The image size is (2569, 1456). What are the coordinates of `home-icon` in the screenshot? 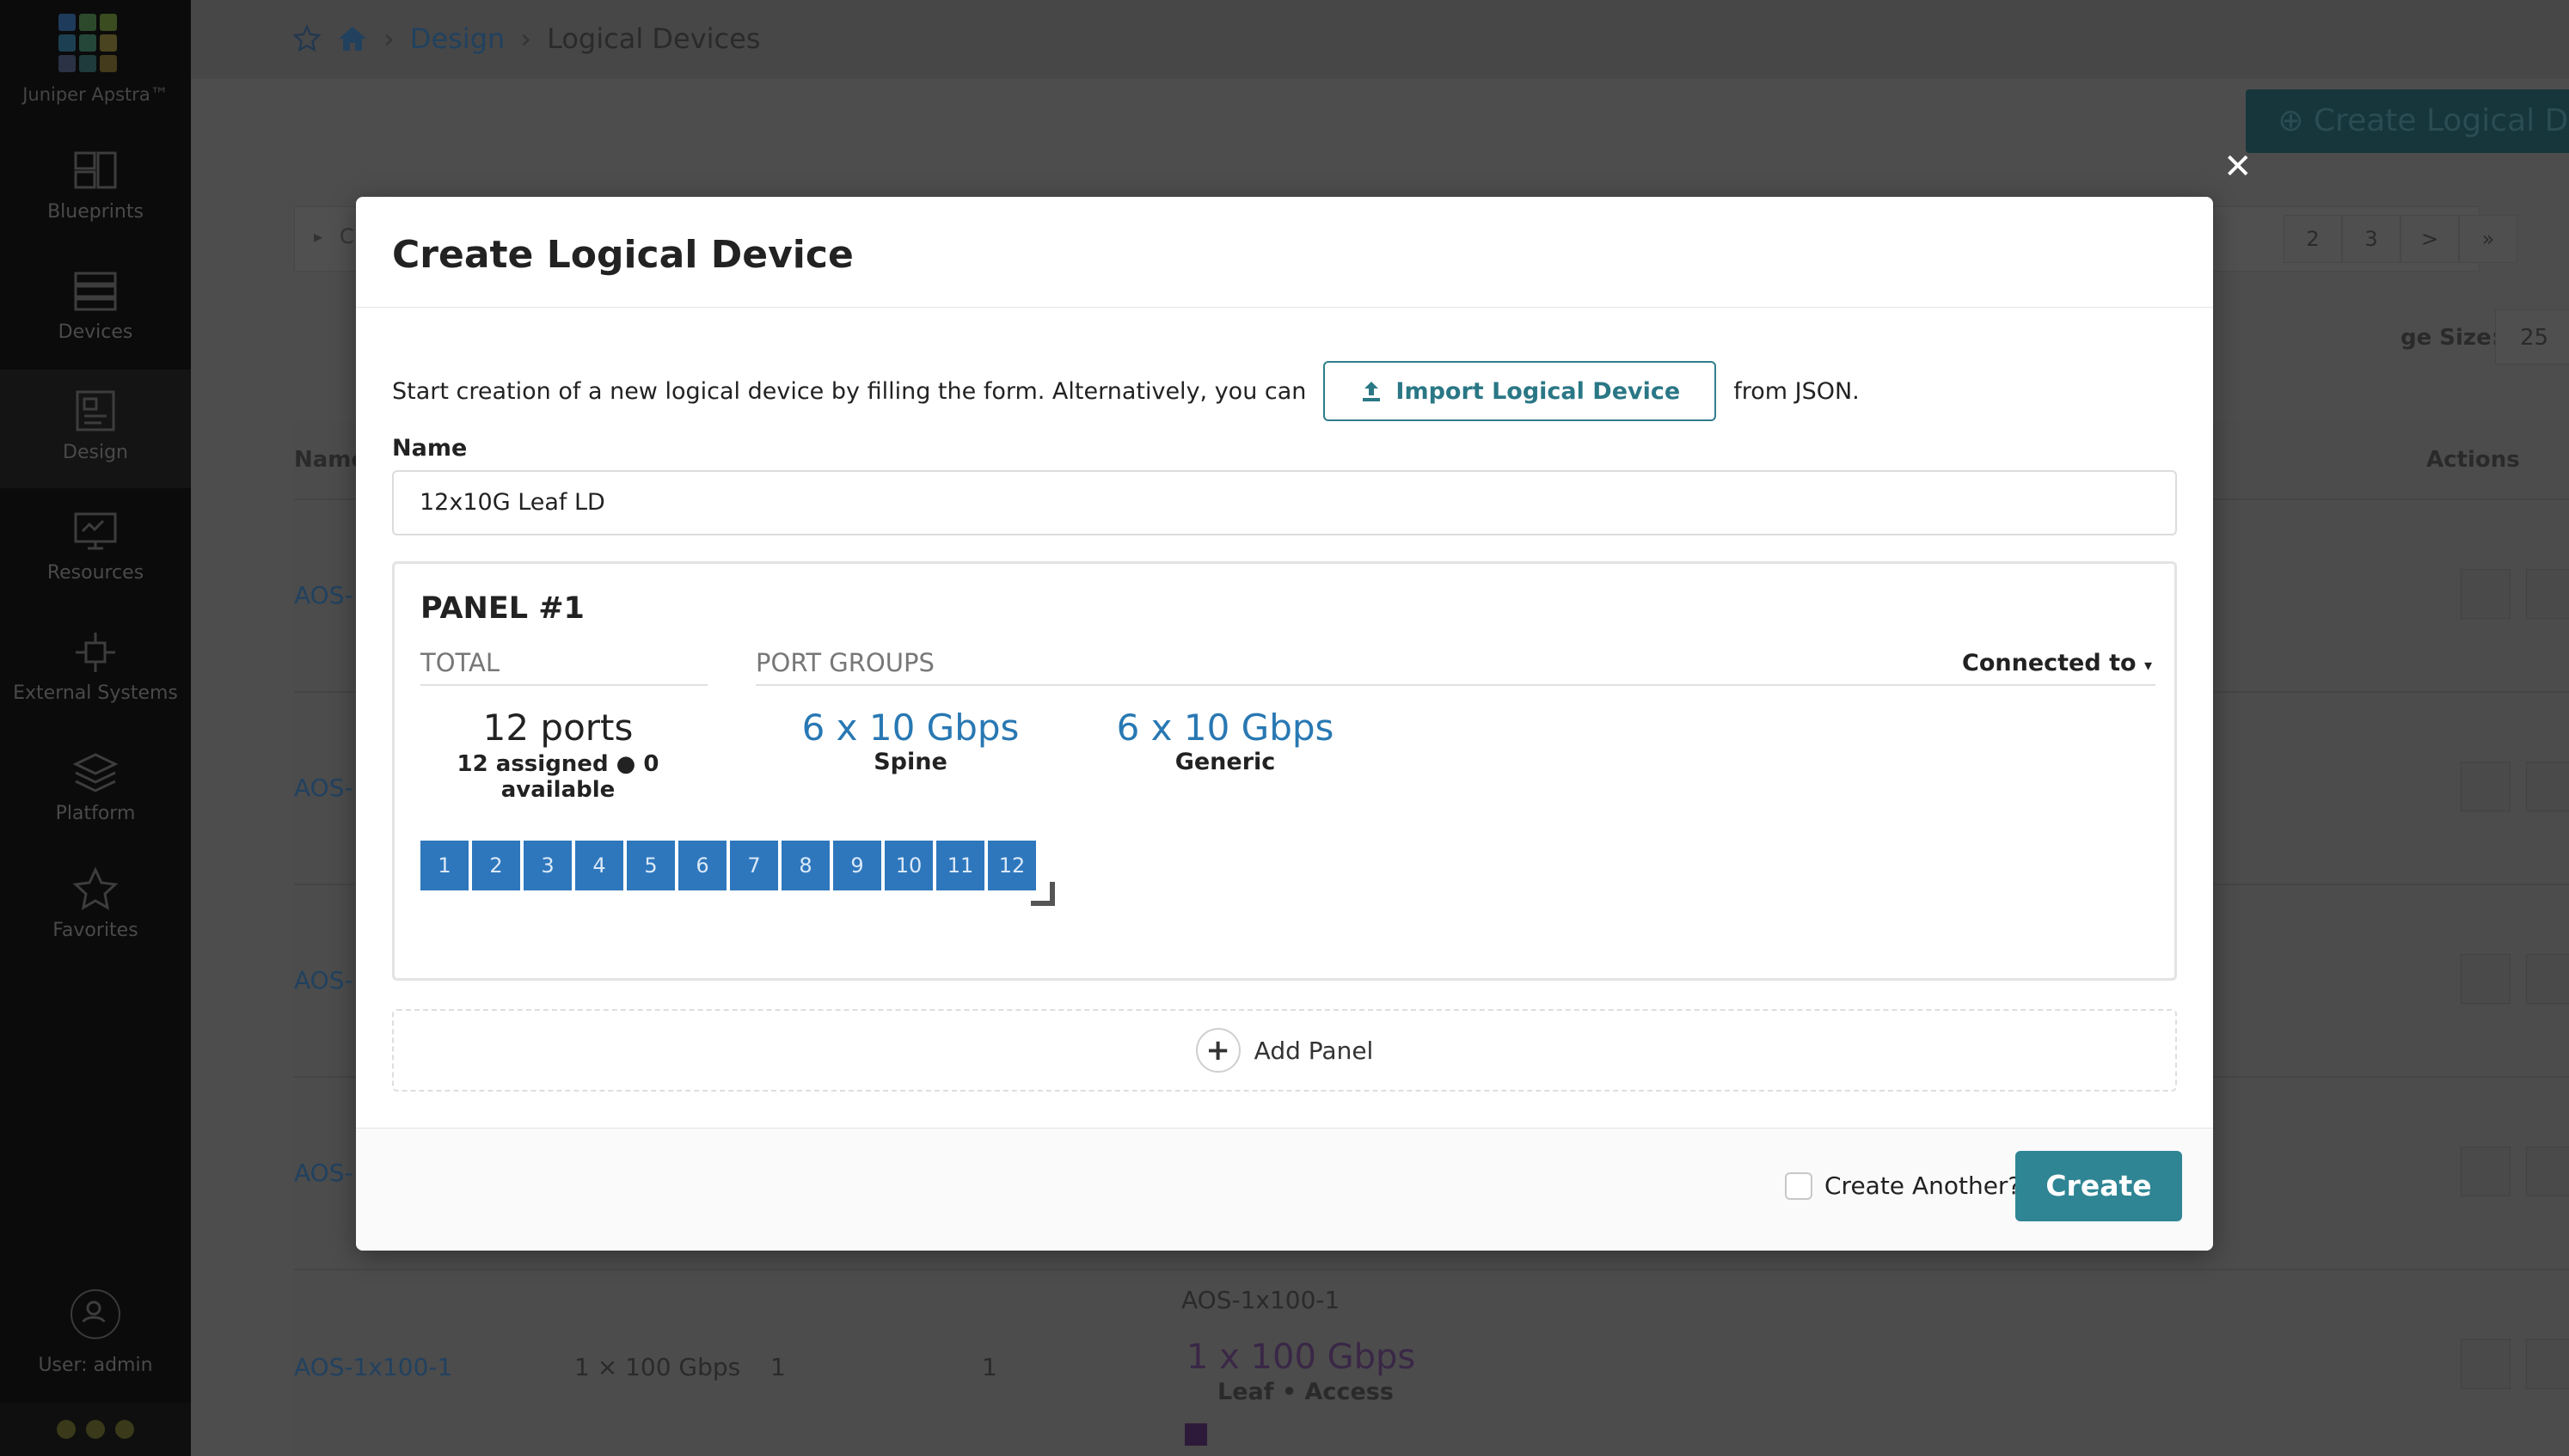 It's located at (352, 38).